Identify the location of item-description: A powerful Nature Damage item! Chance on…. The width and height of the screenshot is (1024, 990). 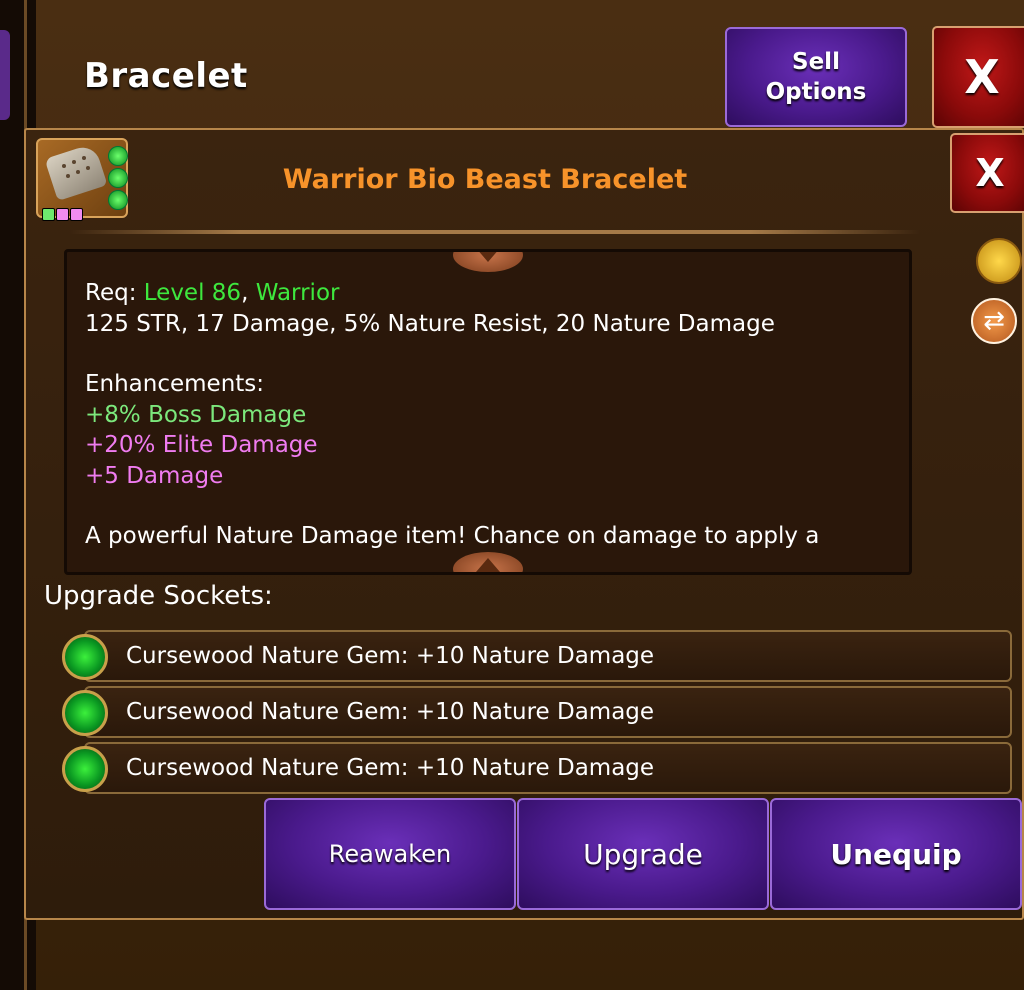
(452, 536).